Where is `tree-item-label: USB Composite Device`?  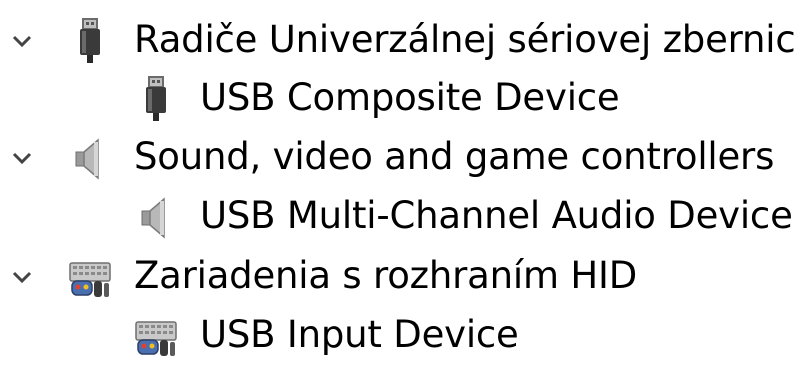 tree-item-label: USB Composite Device is located at coordinates (410, 97).